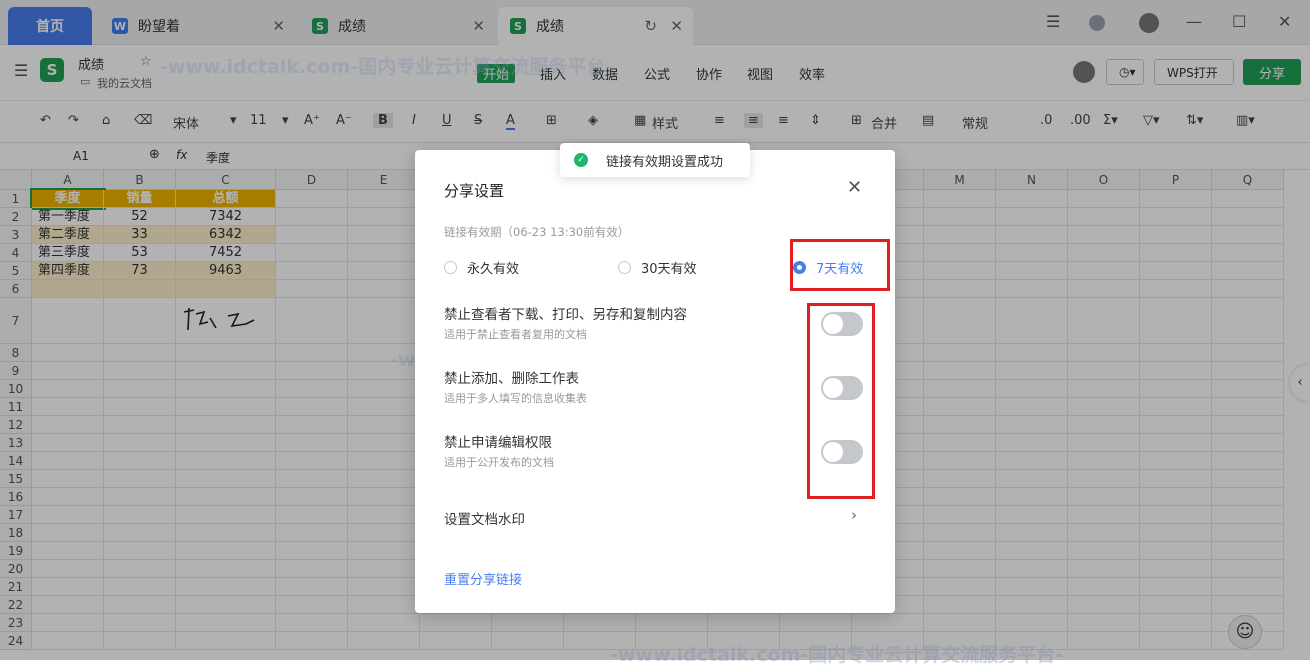  What do you see at coordinates (581, 160) in the screenshot?
I see `check-icon: ✓` at bounding box center [581, 160].